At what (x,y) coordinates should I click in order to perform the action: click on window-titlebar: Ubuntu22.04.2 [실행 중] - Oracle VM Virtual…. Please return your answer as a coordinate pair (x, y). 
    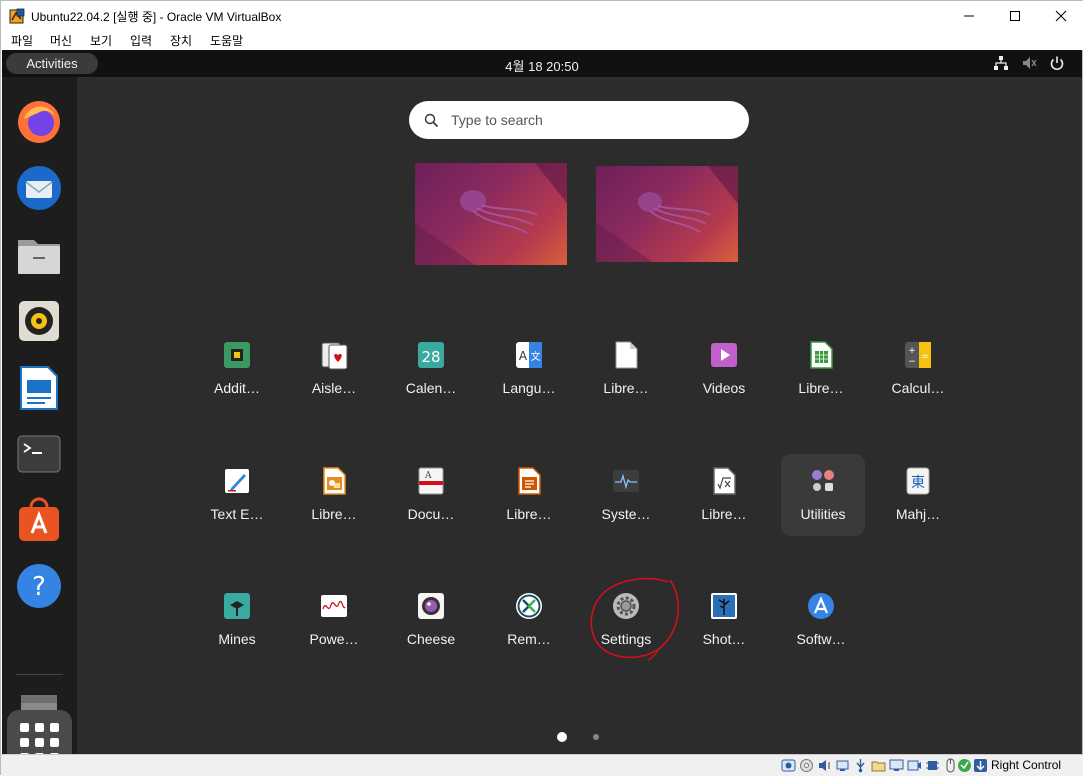
    Looking at the image, I should click on (542, 16).